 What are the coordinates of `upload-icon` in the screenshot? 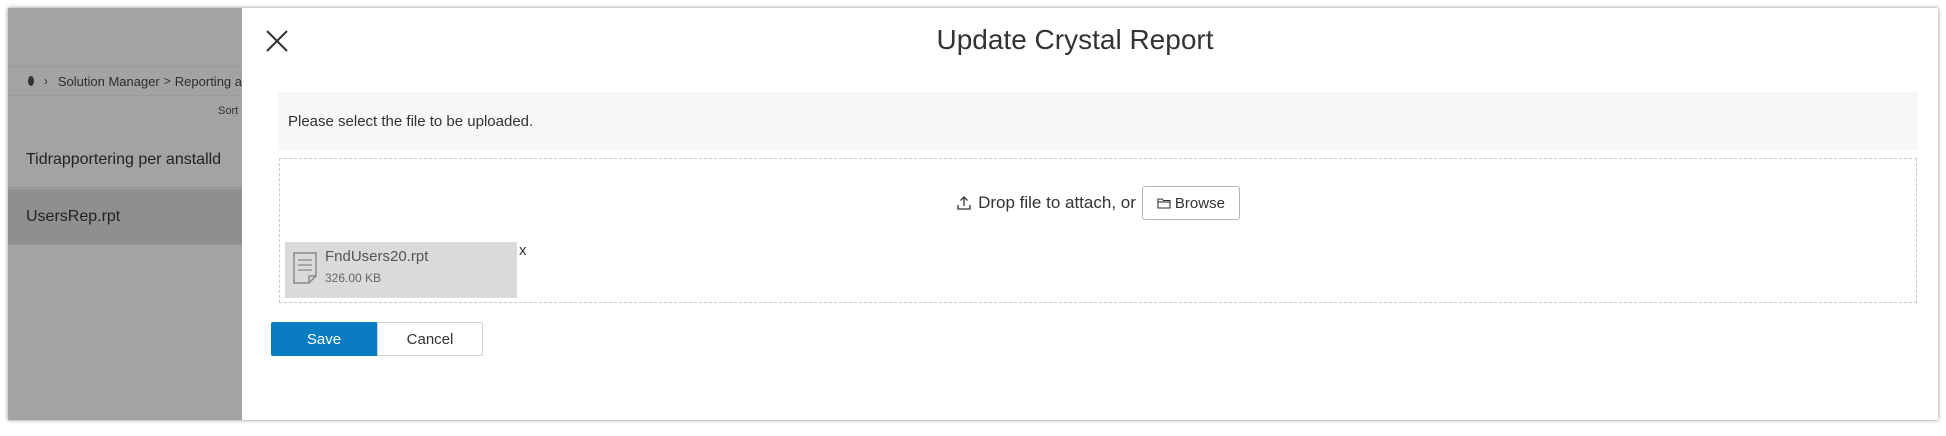 It's located at (964, 203).